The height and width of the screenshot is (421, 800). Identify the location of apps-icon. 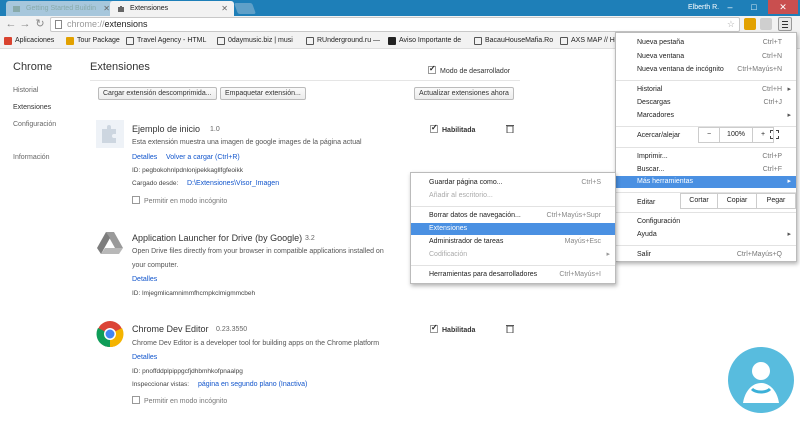
(8, 41).